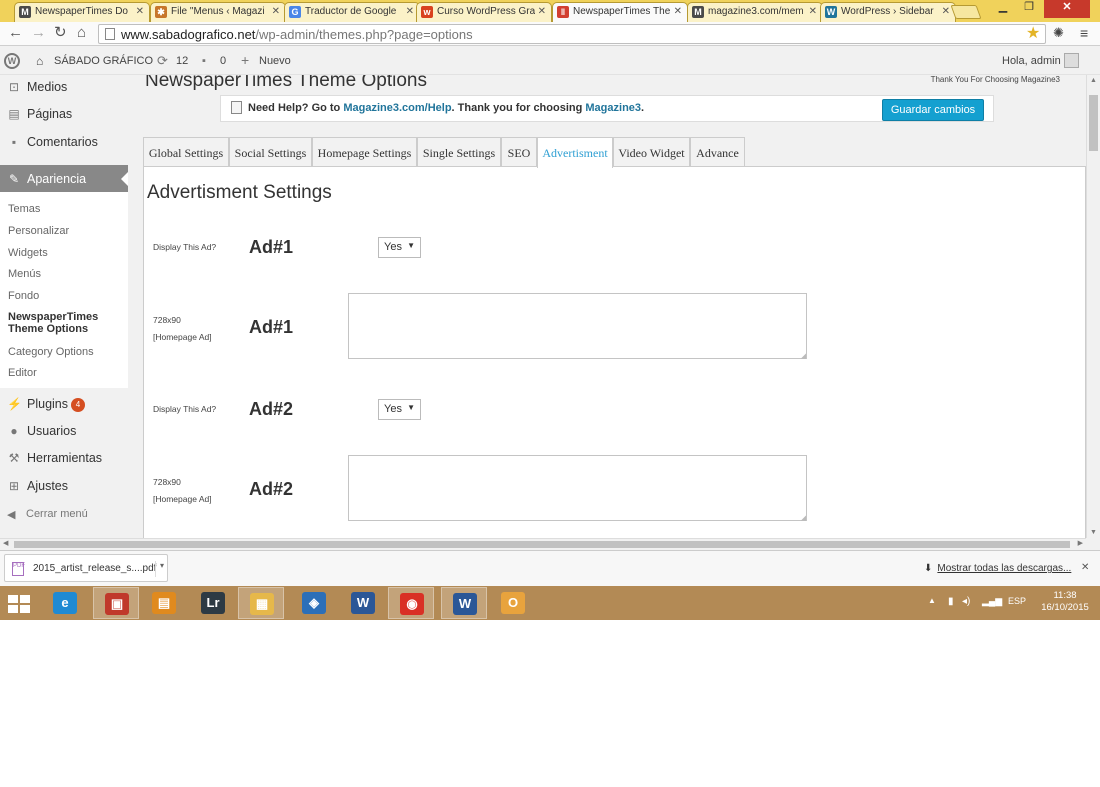 The image size is (1100, 787). What do you see at coordinates (64, 486) in the screenshot?
I see `sidebar-item-settings: ⊞ Ajustes` at bounding box center [64, 486].